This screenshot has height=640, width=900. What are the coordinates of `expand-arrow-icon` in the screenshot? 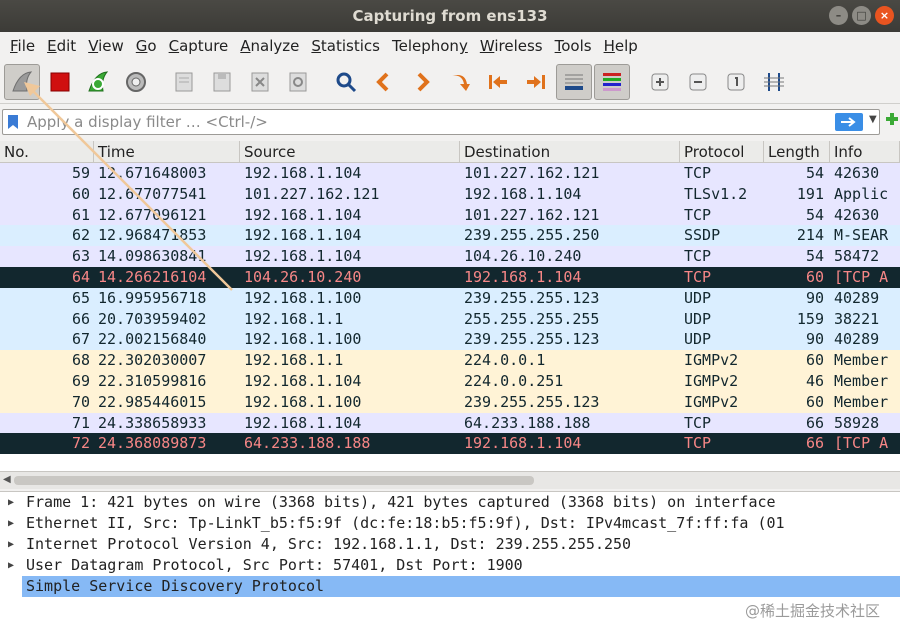 It's located at (11, 586).